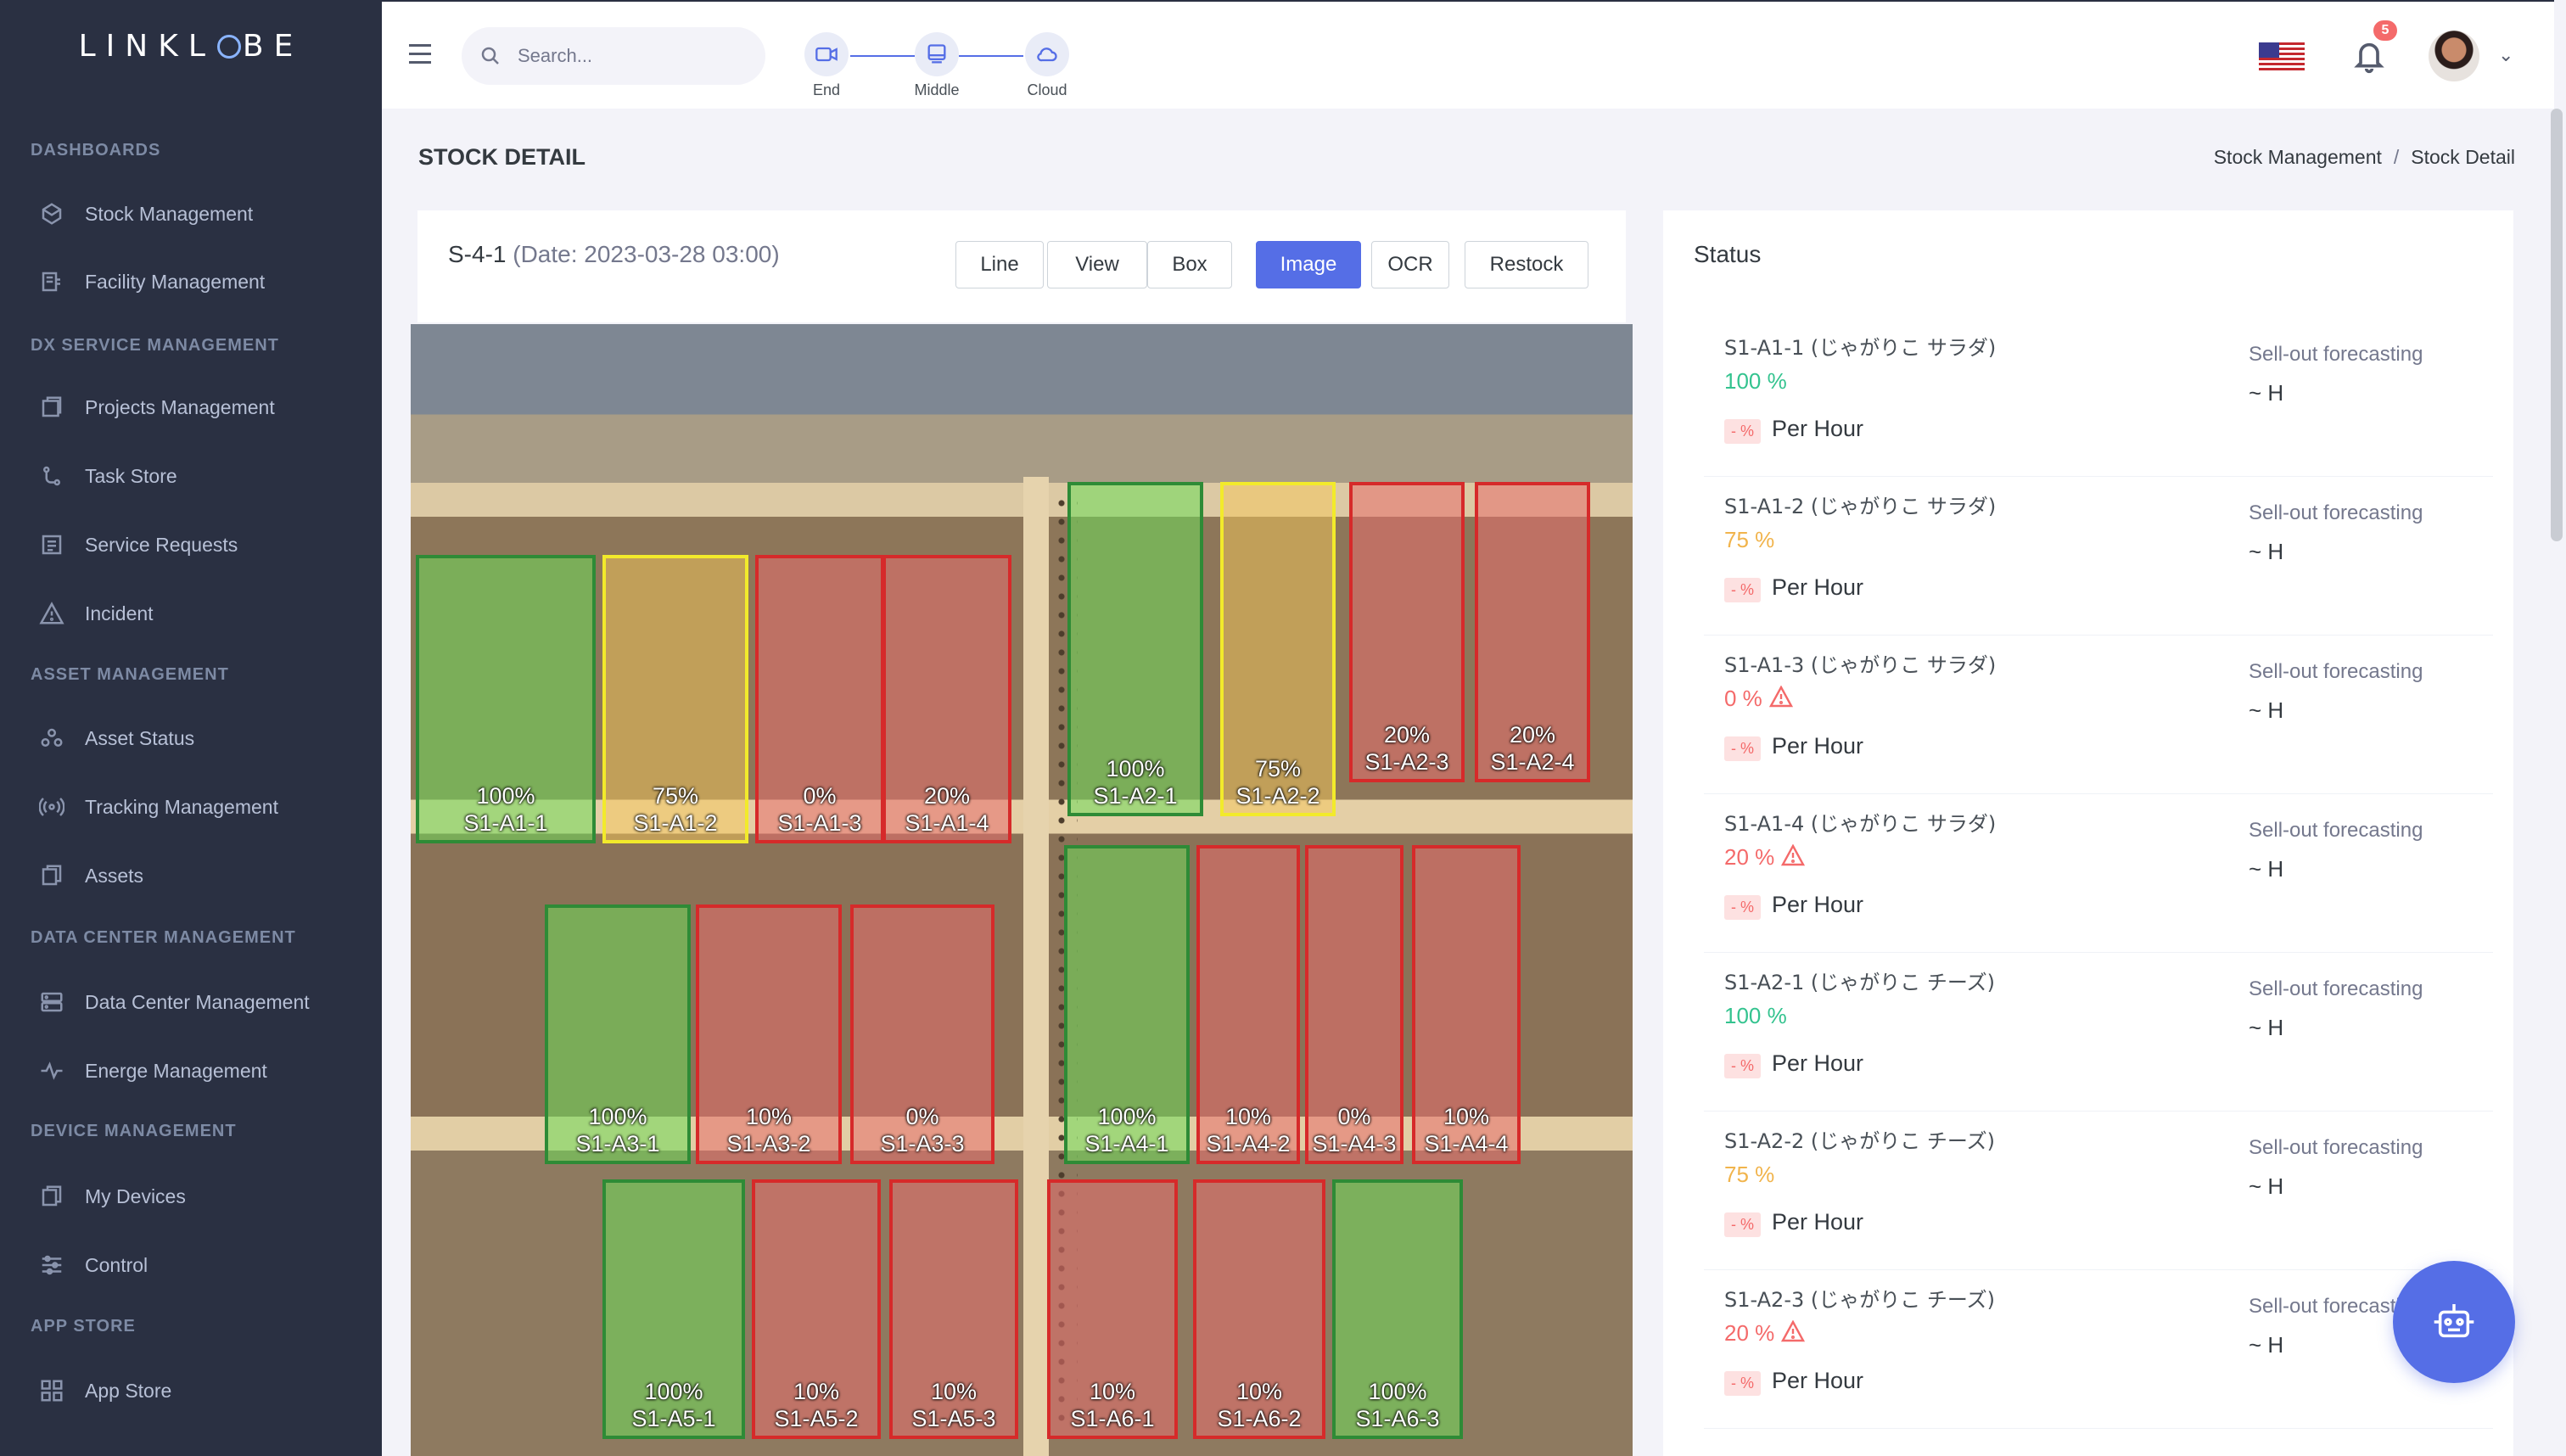 The width and height of the screenshot is (2566, 1456). What do you see at coordinates (675, 699) in the screenshot?
I see `detection-box: 75% S1-A1-2` at bounding box center [675, 699].